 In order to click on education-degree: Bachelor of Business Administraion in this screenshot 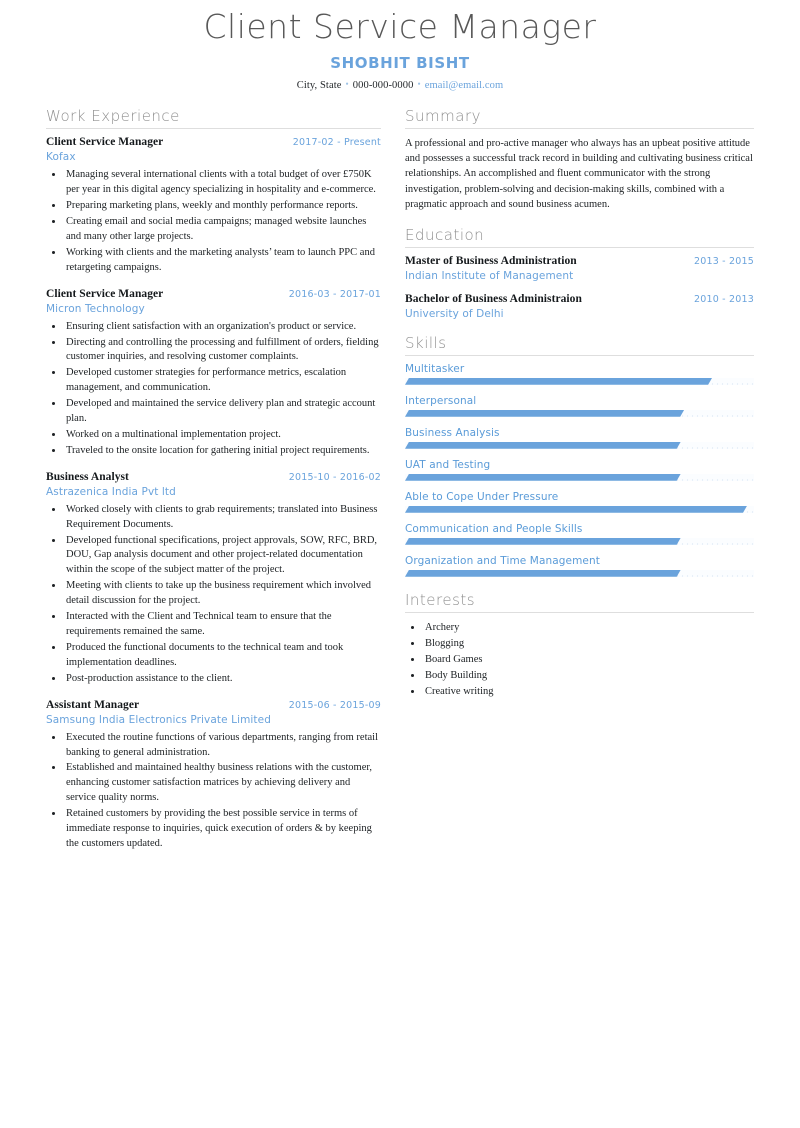, I will do `click(493, 298)`.